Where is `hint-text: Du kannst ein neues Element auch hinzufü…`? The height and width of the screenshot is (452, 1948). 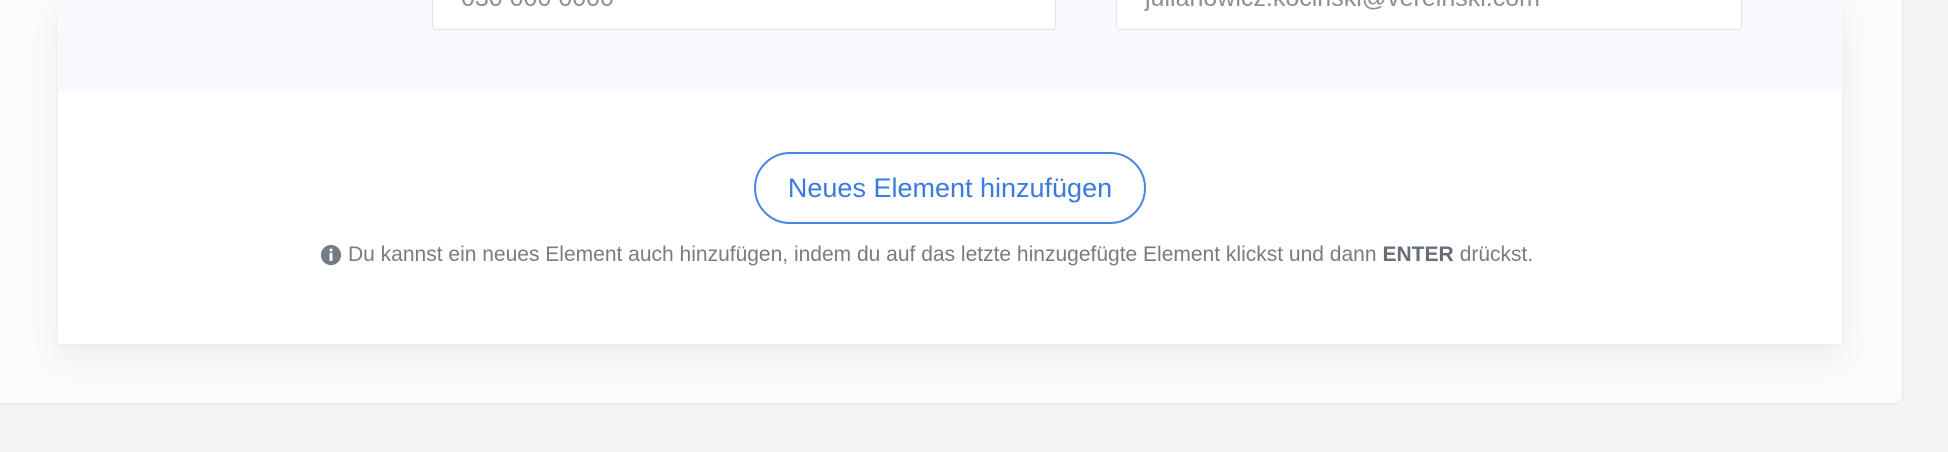 hint-text: Du kannst ein neues Element auch hinzufü… is located at coordinates (926, 255).